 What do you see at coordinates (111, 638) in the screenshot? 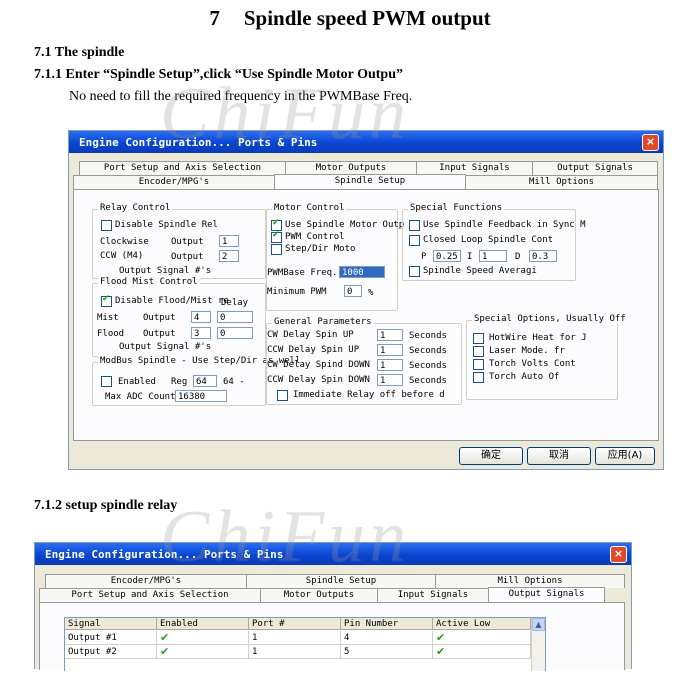
I see `table-cell-signal: Output #1` at bounding box center [111, 638].